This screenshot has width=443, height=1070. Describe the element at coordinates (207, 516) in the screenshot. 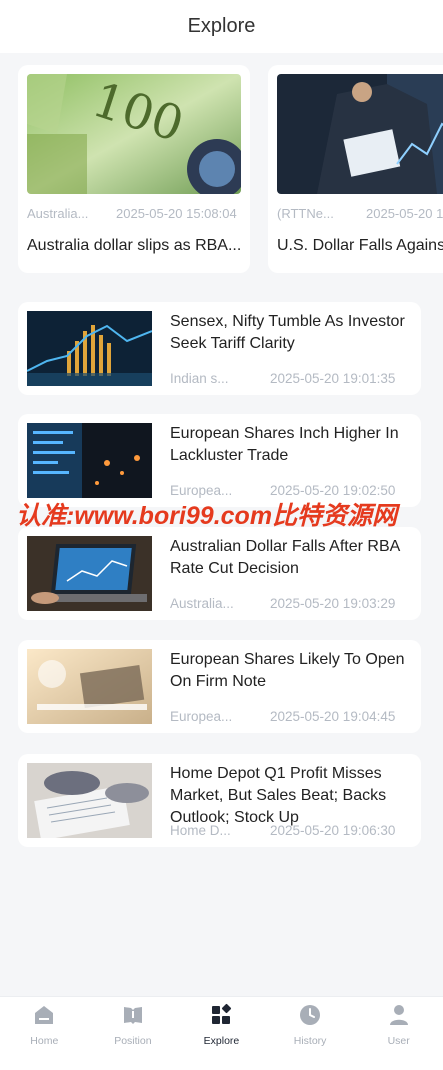

I see `watermark-text: 认准:www.bori99.com比特资源网` at that location.